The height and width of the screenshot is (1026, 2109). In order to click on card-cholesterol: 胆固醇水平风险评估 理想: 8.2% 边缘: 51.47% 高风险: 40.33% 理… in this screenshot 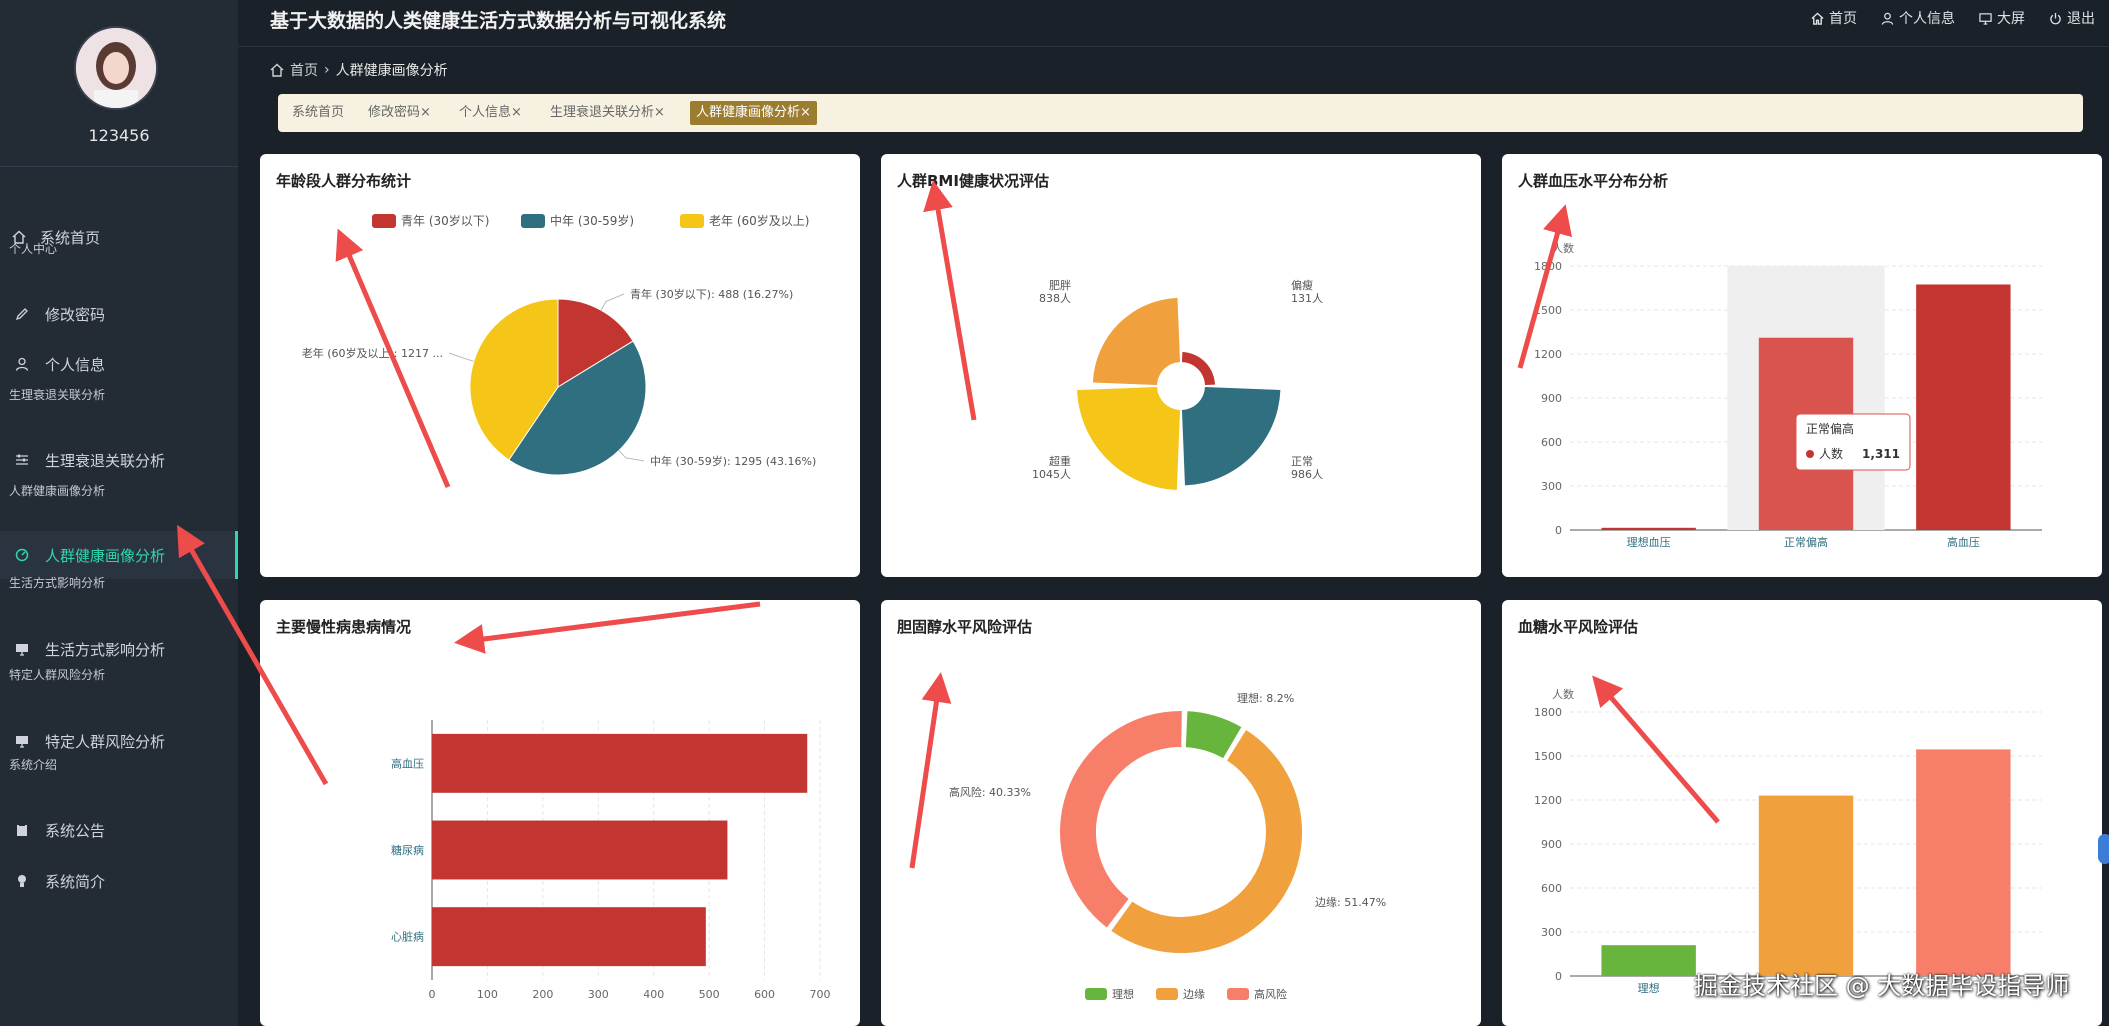, I will do `click(1181, 813)`.